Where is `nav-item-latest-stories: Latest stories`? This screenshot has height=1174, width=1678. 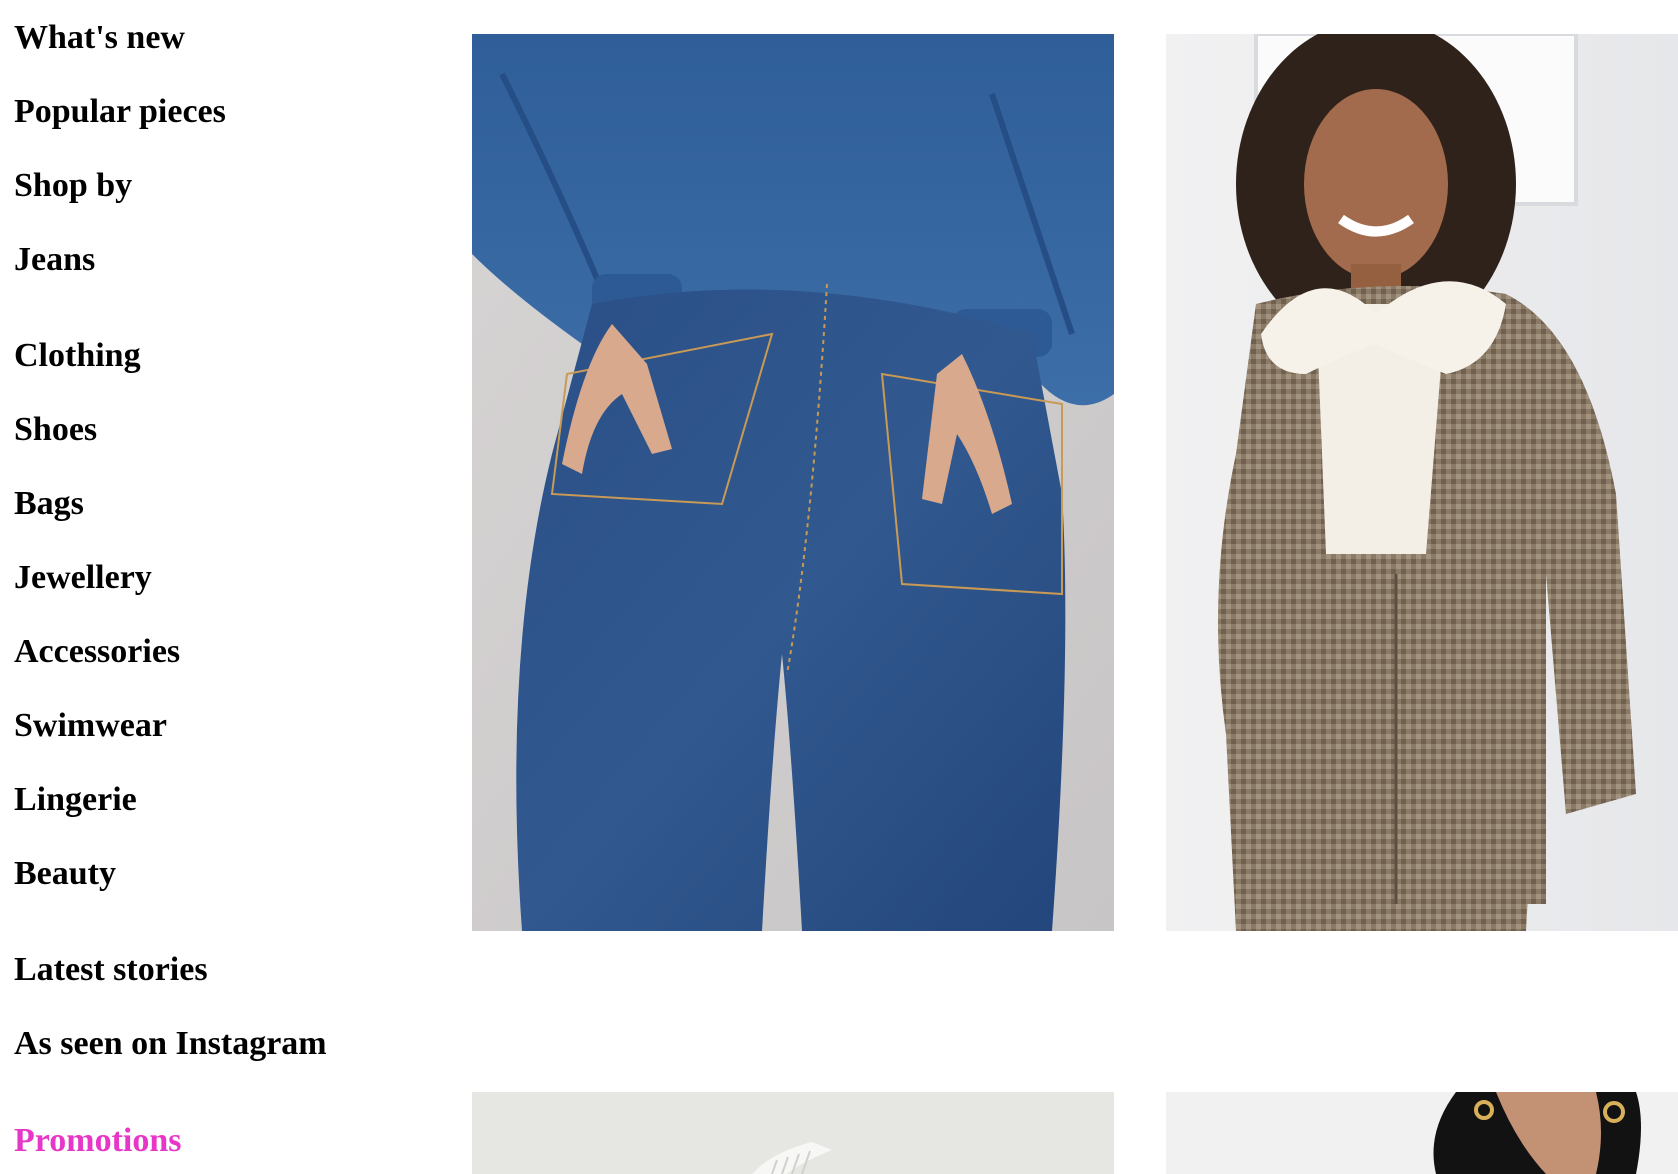 nav-item-latest-stories: Latest stories is located at coordinates (111, 970).